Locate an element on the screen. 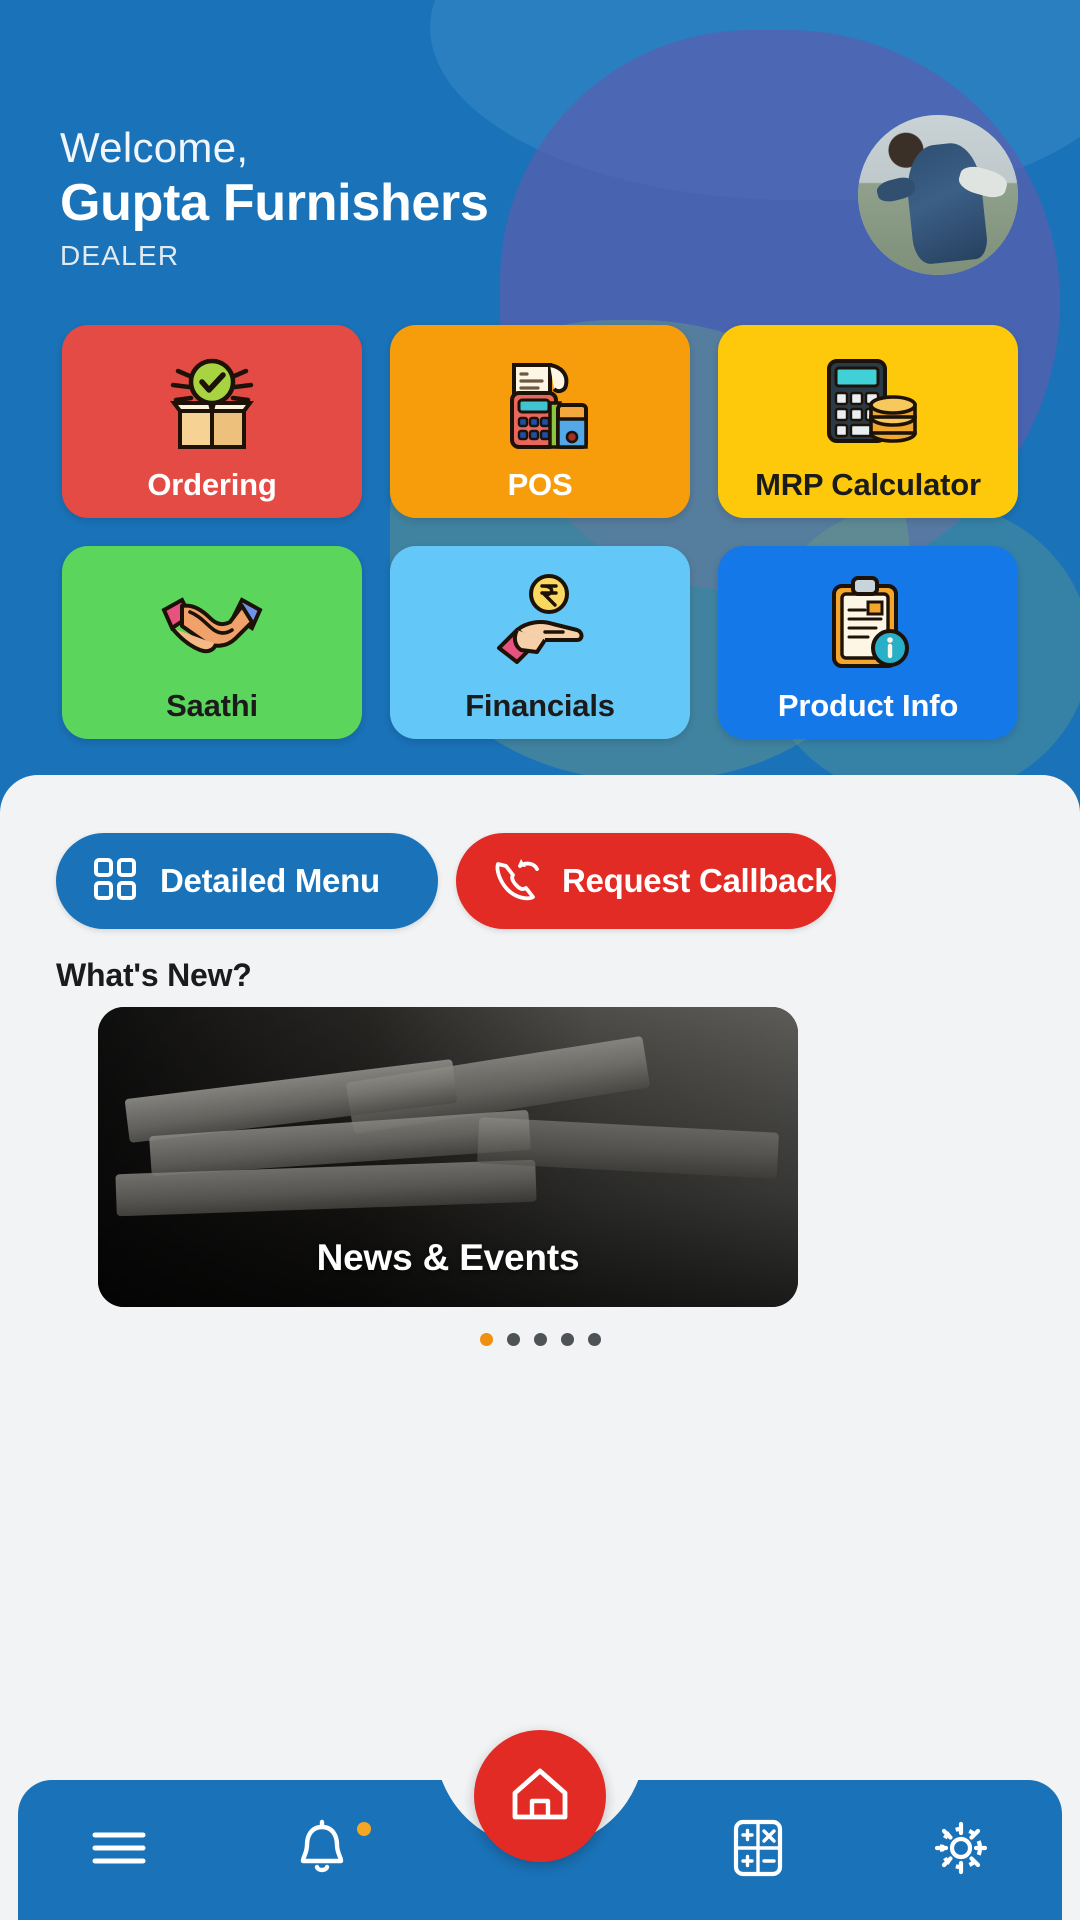 The width and height of the screenshot is (1080, 1920). nav-item-home is located at coordinates (540, 1796).